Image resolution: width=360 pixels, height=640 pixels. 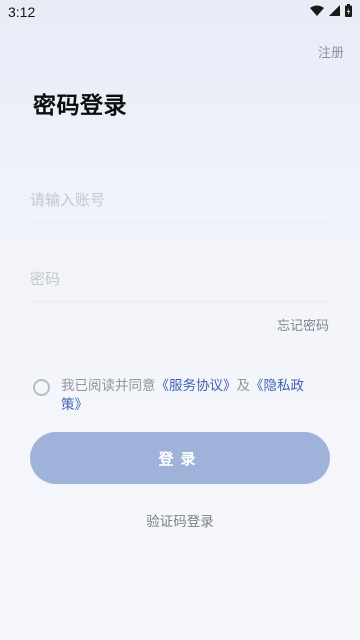 I want to click on code-login-link: 验证码登录, so click(x=180, y=520).